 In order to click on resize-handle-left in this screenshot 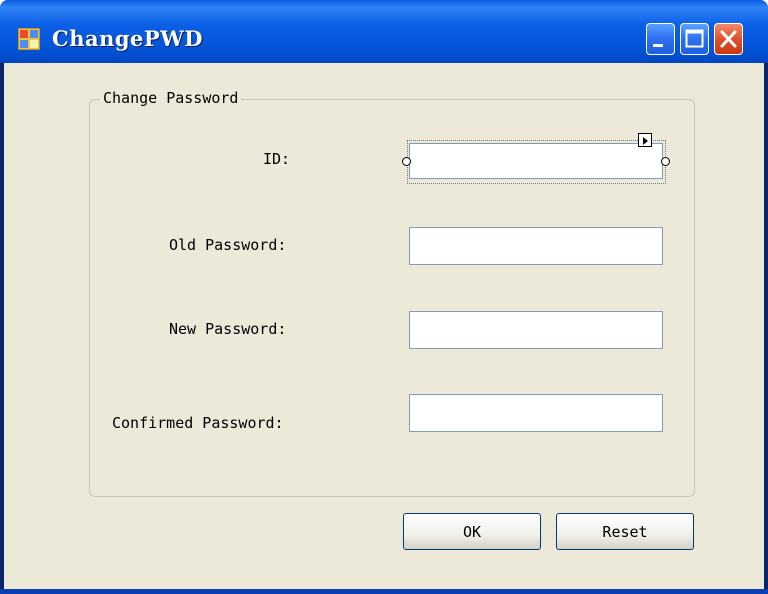, I will do `click(406, 161)`.